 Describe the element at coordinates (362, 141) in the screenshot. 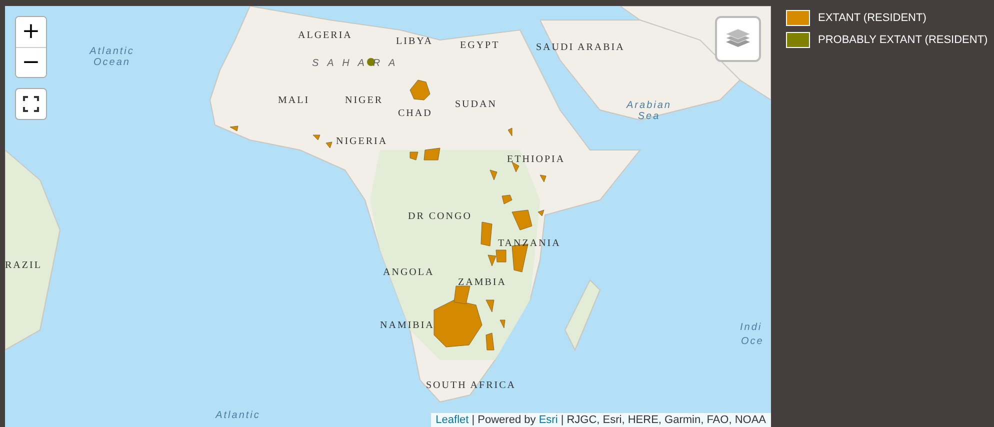

I see `country-label: NIGERIA` at that location.